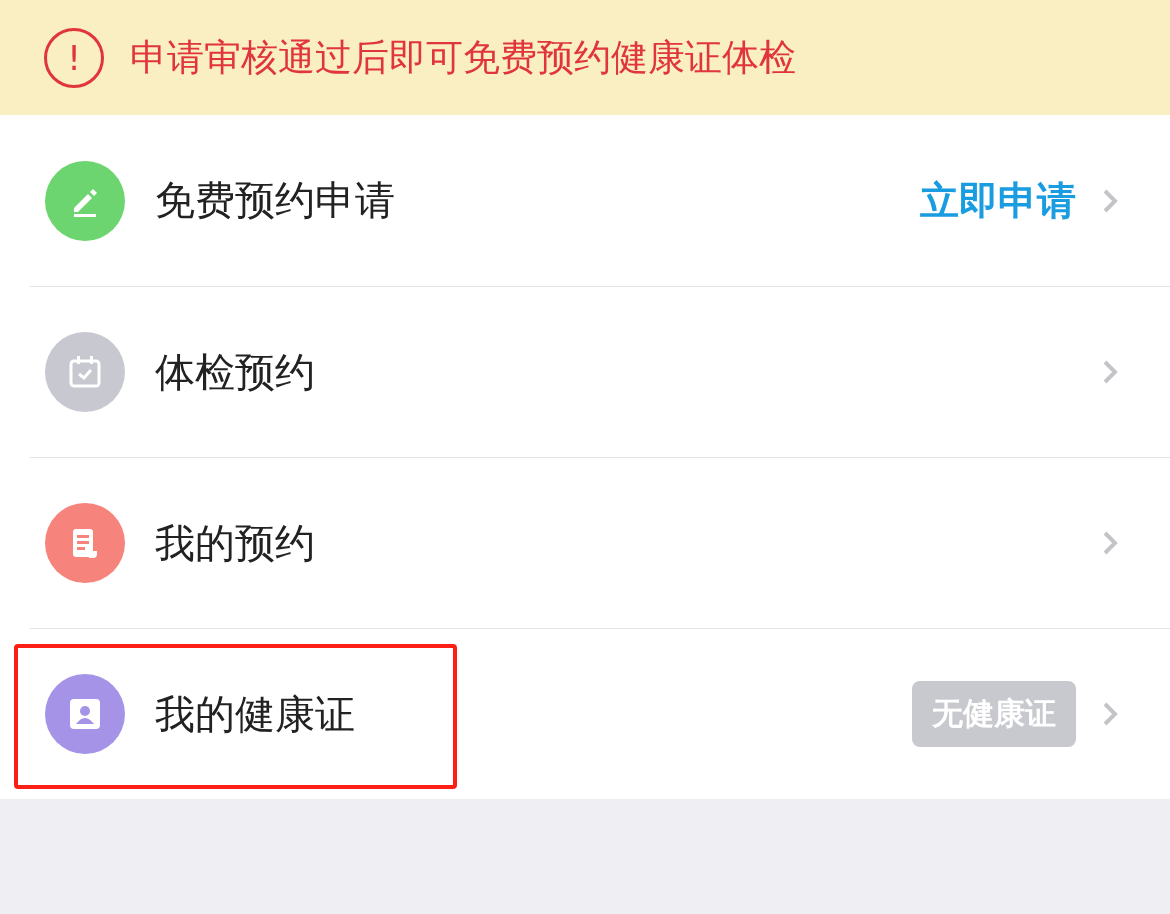 This screenshot has width=1170, height=914. Describe the element at coordinates (235, 372) in the screenshot. I see `menu-label: 体检预约` at that location.